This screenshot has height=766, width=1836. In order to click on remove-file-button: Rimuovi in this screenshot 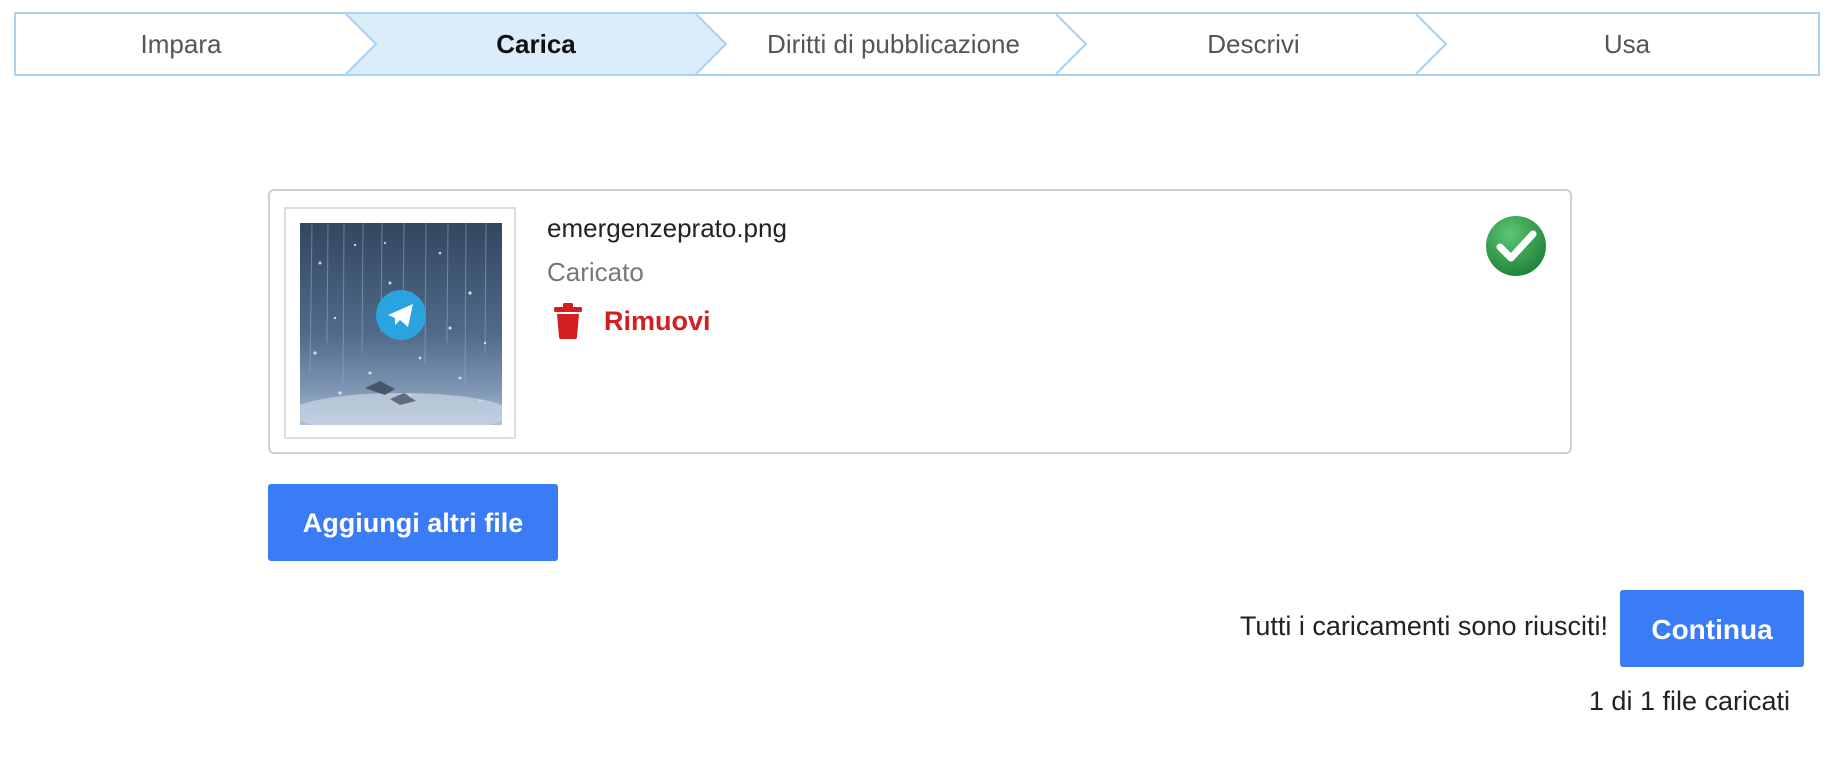, I will do `click(632, 321)`.